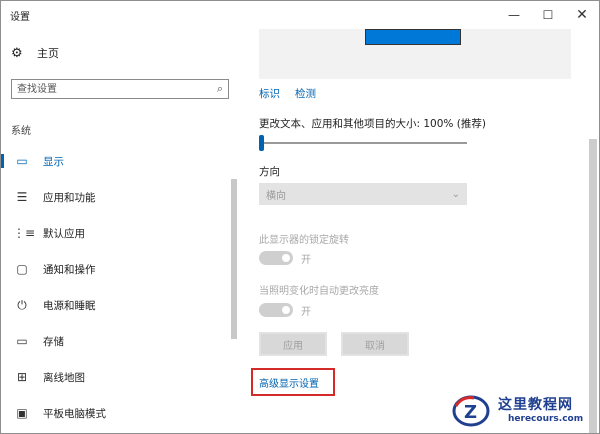 The width and height of the screenshot is (600, 434). Describe the element at coordinates (413, 37) in the screenshot. I see `monitor-block` at that location.